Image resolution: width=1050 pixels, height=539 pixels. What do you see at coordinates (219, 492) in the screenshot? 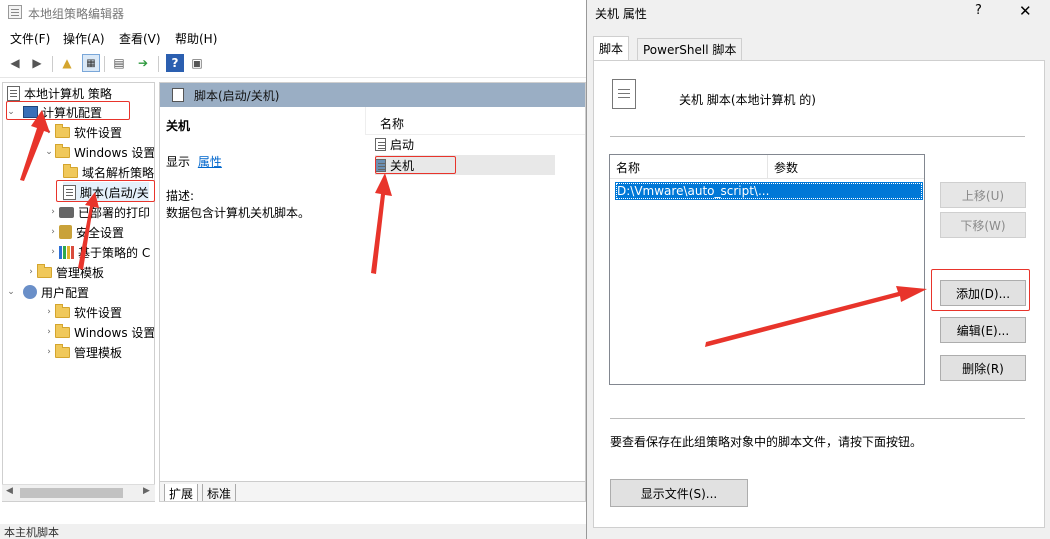
I see `tab-standard: 标准` at bounding box center [219, 492].